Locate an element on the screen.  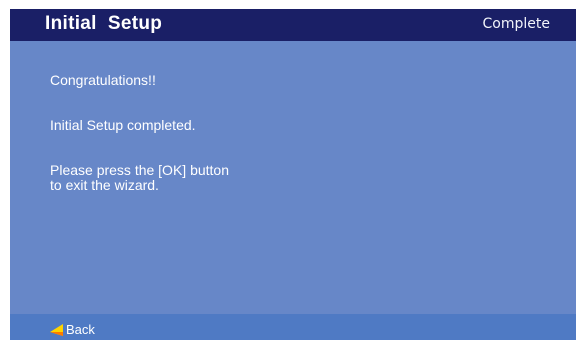
header-bar: Initial Setup Complete is located at coordinates (293, 25).